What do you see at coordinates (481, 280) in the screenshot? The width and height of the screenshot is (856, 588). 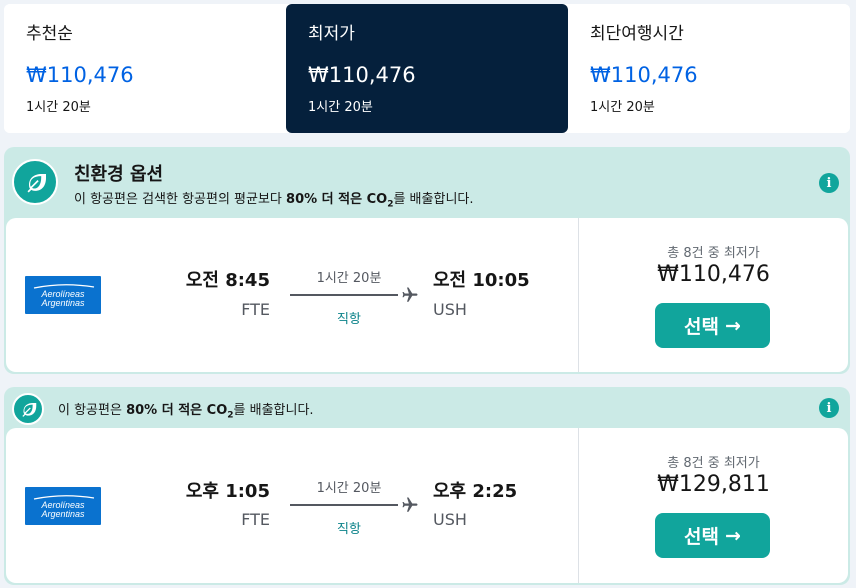 I see `arrival-time: 오전 10:05` at bounding box center [481, 280].